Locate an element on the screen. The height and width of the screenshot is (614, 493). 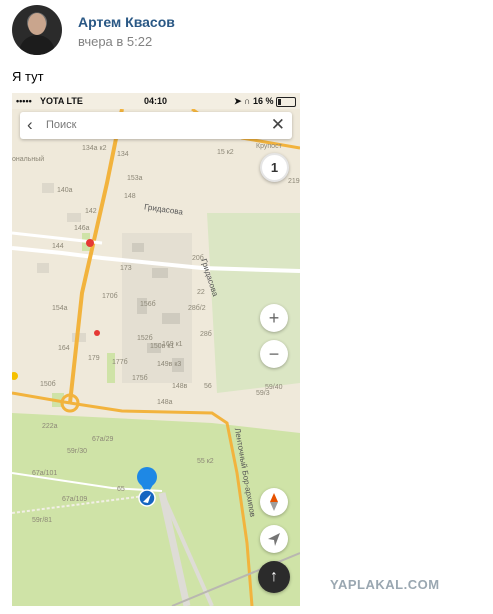
search-input: Поиск is located at coordinates (61, 125).